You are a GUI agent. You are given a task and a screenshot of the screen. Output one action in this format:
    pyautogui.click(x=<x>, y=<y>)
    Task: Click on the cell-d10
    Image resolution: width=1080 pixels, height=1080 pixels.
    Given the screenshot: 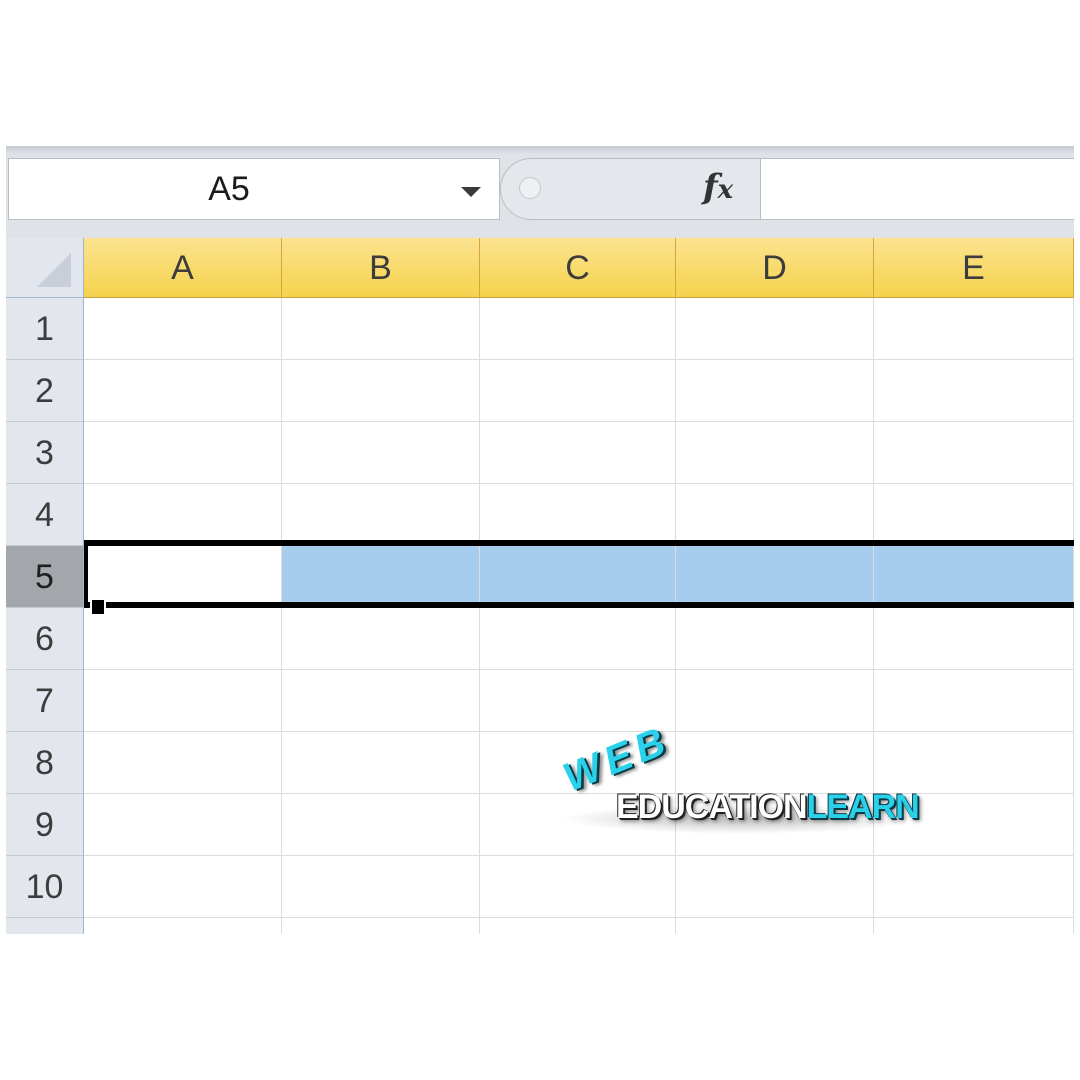 What is the action you would take?
    pyautogui.click(x=775, y=887)
    